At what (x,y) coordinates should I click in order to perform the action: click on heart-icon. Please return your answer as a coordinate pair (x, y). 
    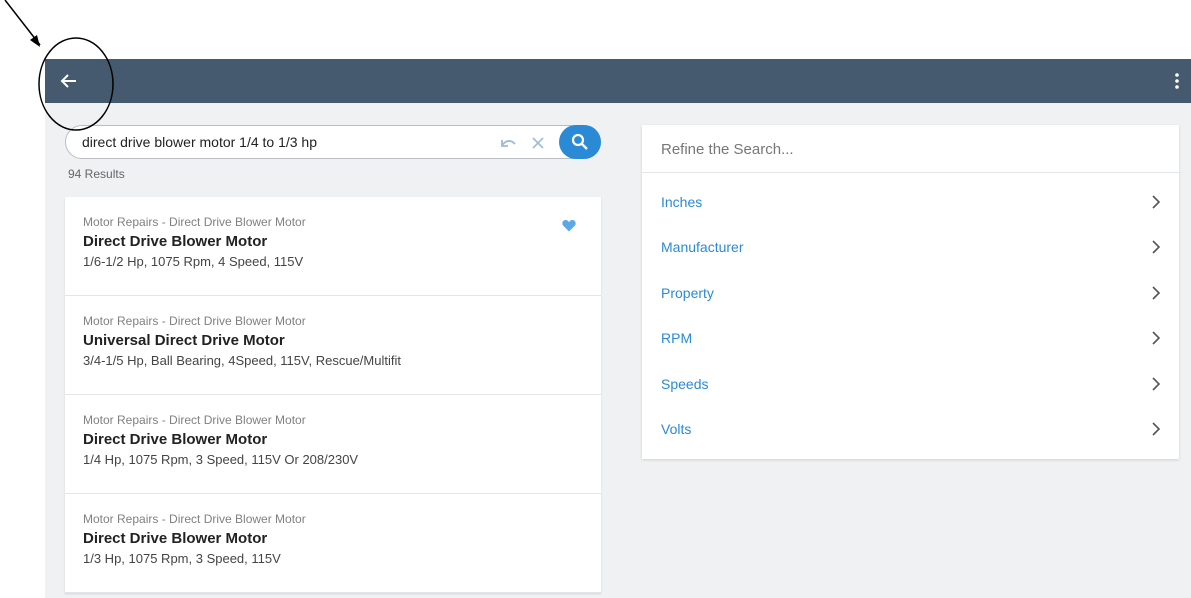
    Looking at the image, I should click on (569, 225).